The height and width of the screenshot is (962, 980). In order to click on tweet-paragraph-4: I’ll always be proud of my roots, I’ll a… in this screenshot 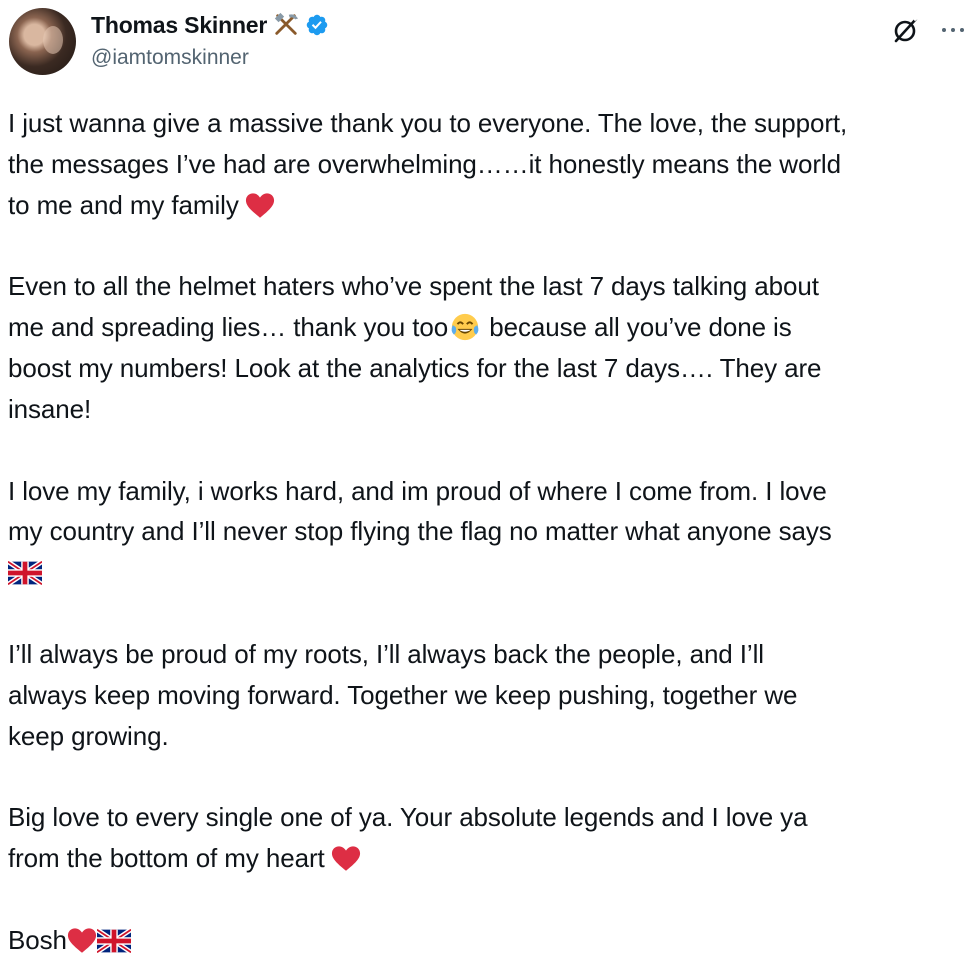, I will do `click(492, 695)`.